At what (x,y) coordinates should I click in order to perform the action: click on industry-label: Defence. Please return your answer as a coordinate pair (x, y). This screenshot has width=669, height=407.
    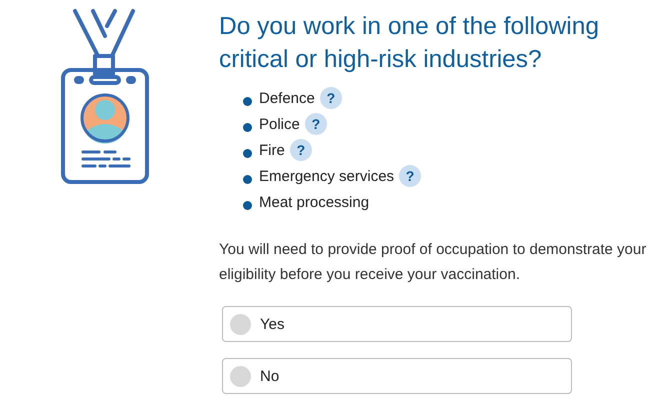
    Looking at the image, I should click on (287, 98).